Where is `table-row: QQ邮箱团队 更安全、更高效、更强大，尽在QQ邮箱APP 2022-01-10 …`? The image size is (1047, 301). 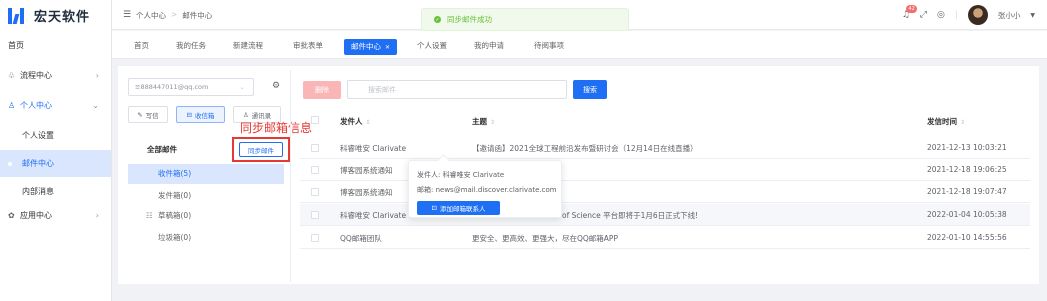 table-row: QQ邮箱团队 更安全、更高效、更强大，尽在QQ邮箱APP 2022-01-10 … is located at coordinates (665, 238).